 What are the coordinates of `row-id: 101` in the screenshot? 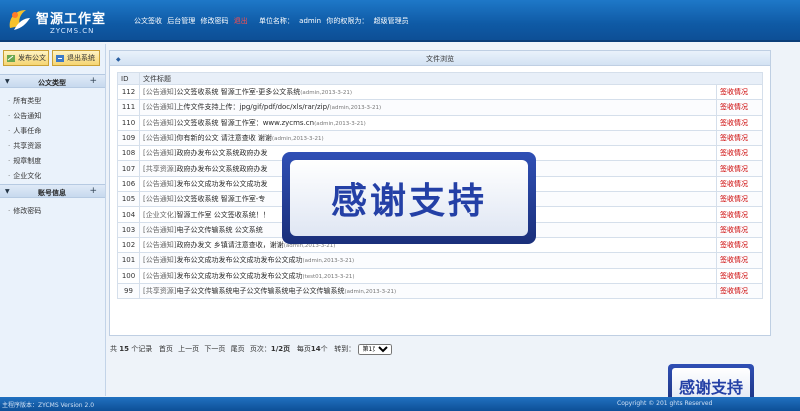 It's located at (128, 260).